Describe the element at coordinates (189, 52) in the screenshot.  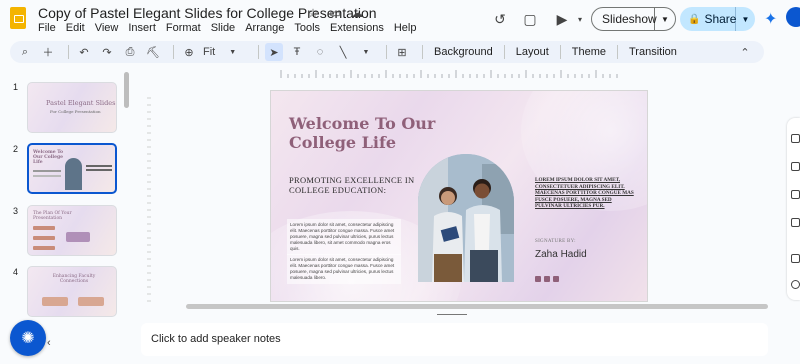
I see `zoom-icon: ⊕` at that location.